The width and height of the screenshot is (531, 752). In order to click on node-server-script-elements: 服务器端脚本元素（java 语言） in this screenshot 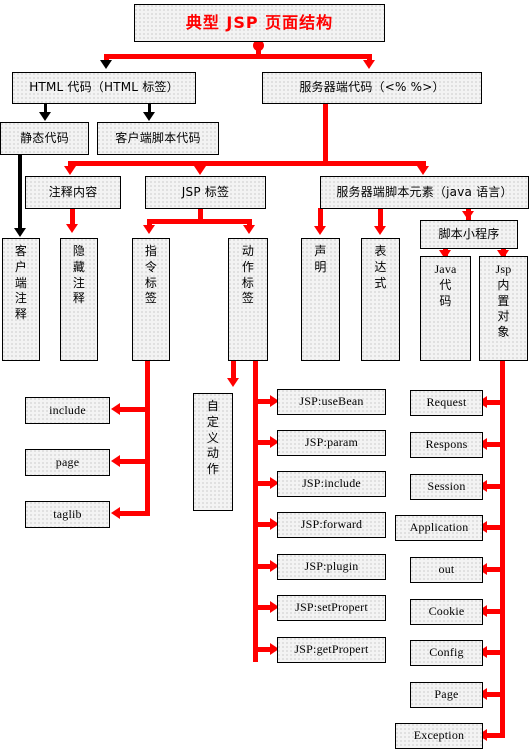, I will do `click(424, 192)`.